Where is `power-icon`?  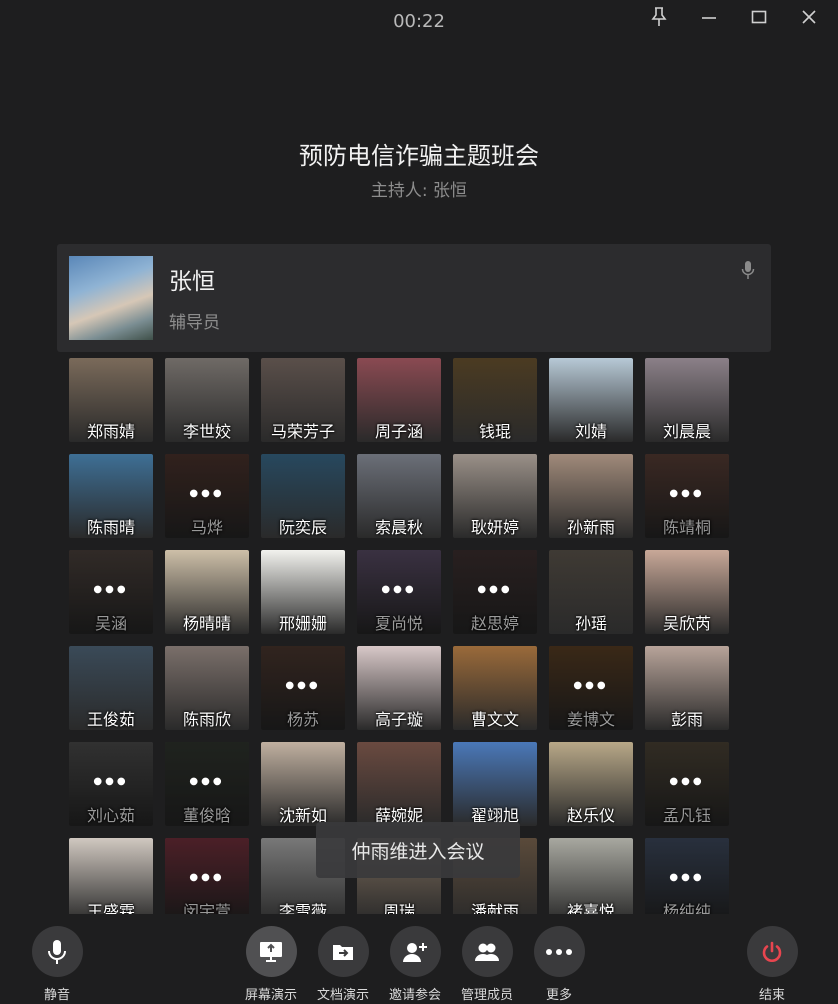 power-icon is located at coordinates (772, 951).